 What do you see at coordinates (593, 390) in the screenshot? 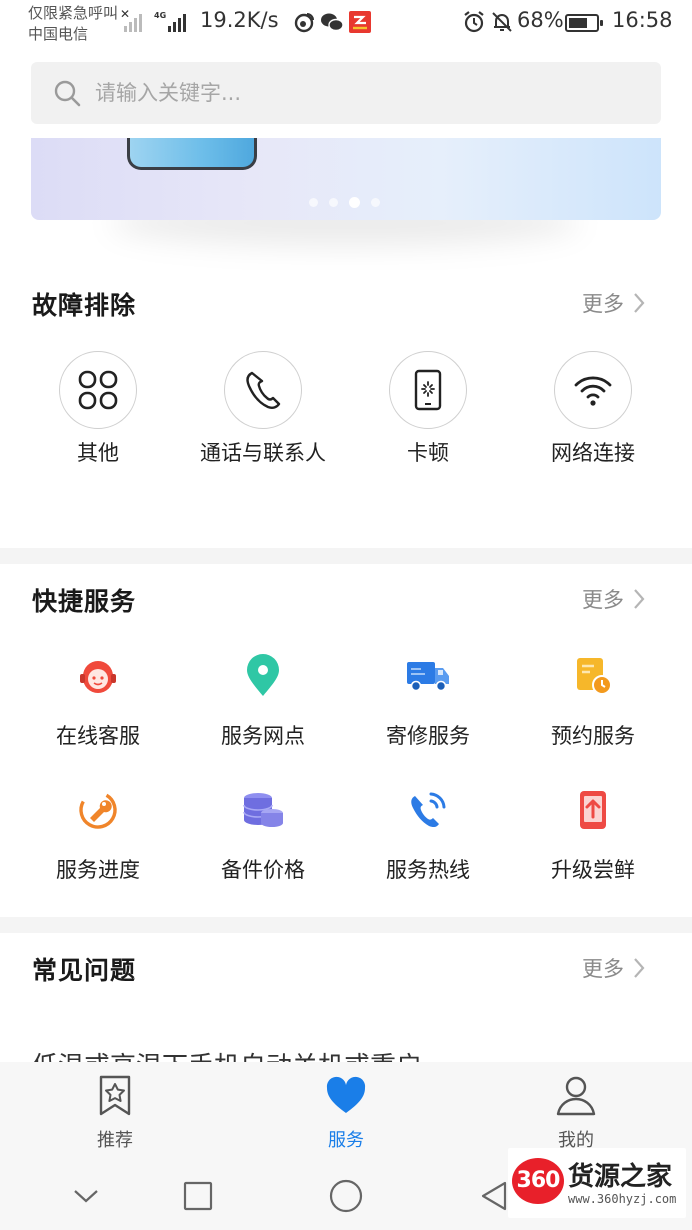
I see `wifi-icon` at bounding box center [593, 390].